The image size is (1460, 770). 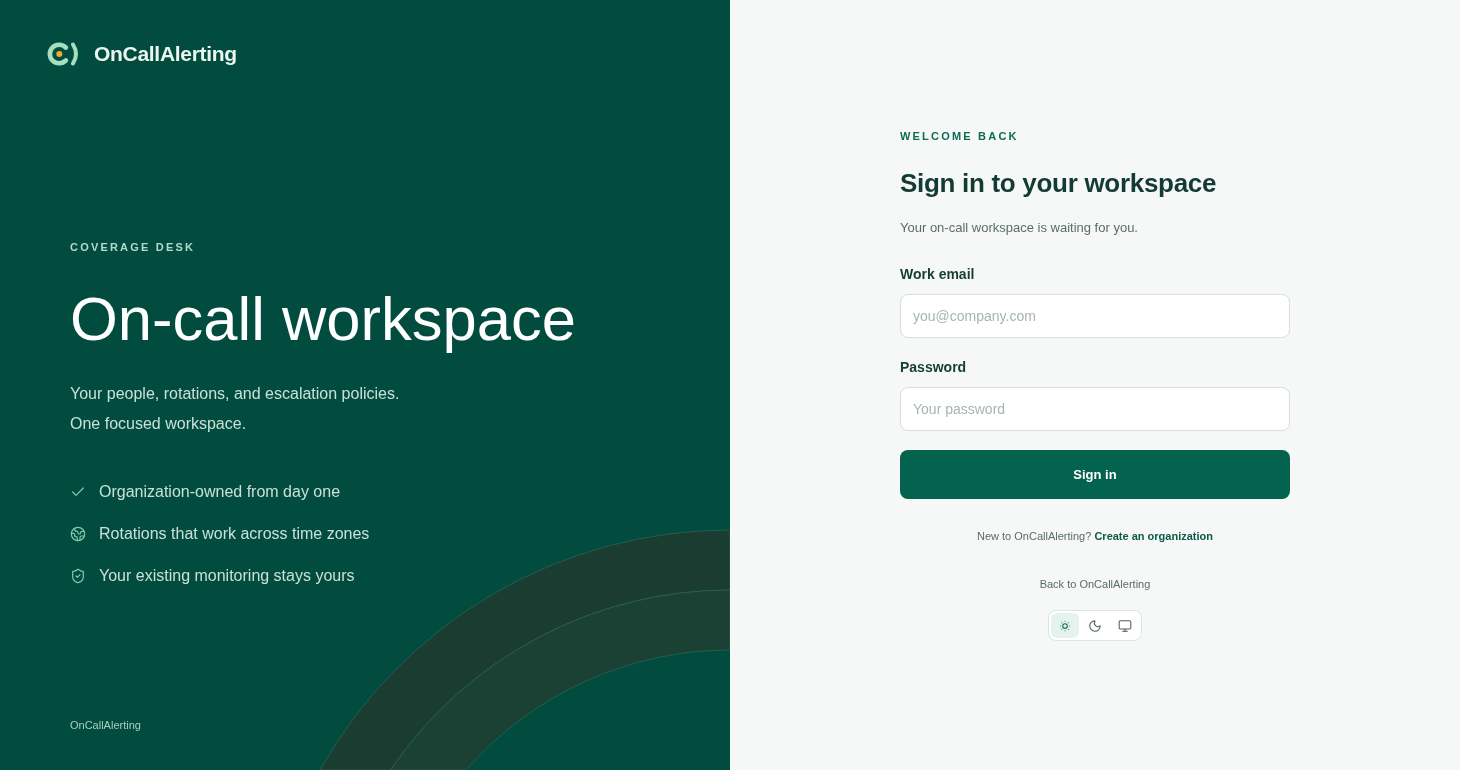 I want to click on hero-description: Your people, rotations, and escalation policies. One focused workspace., so click(x=235, y=409).